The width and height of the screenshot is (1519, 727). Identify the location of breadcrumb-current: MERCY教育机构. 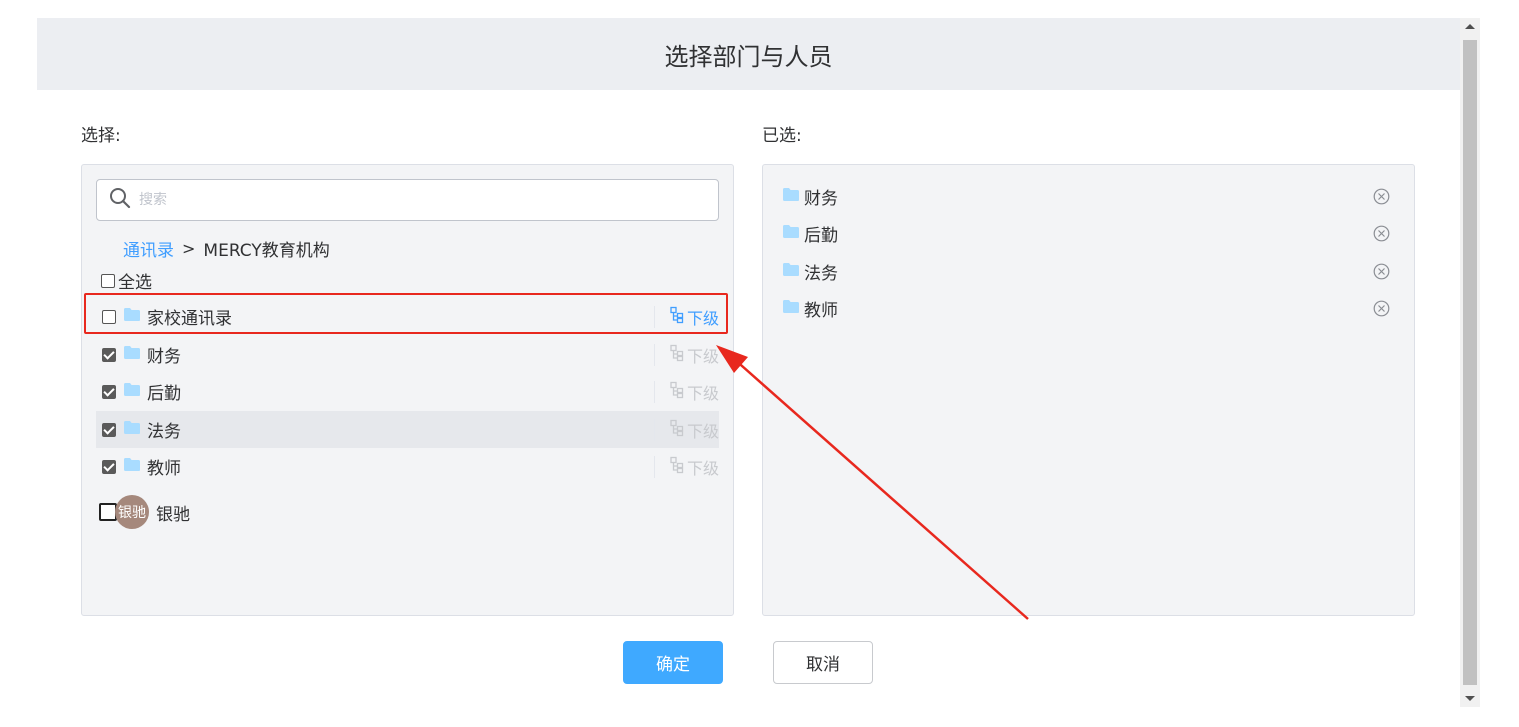
(266, 251).